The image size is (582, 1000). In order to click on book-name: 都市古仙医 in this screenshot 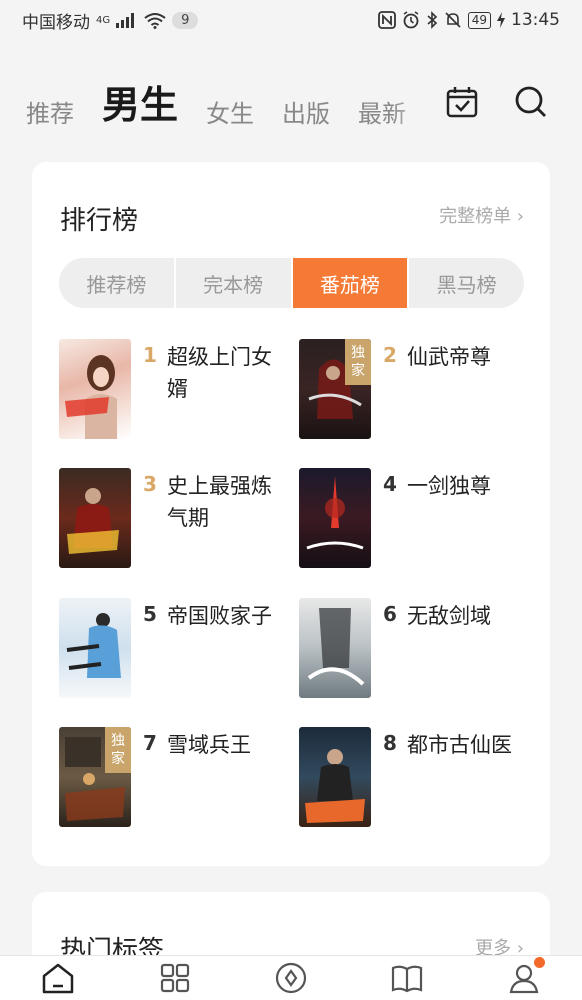, I will do `click(459, 745)`.